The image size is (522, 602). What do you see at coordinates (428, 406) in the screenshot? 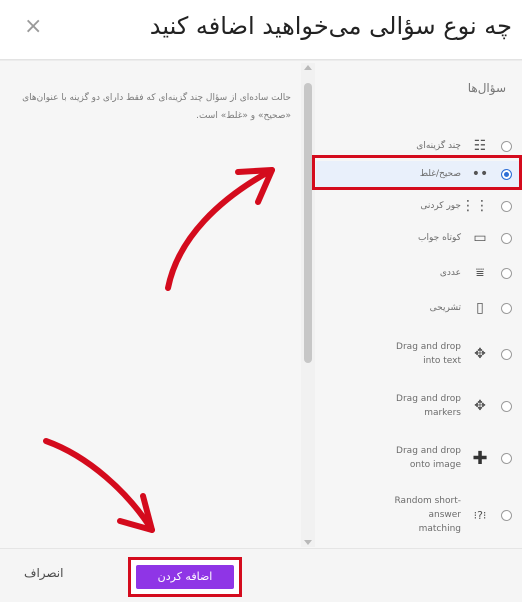
I see `question-option-label: Drag and drop markers` at bounding box center [428, 406].